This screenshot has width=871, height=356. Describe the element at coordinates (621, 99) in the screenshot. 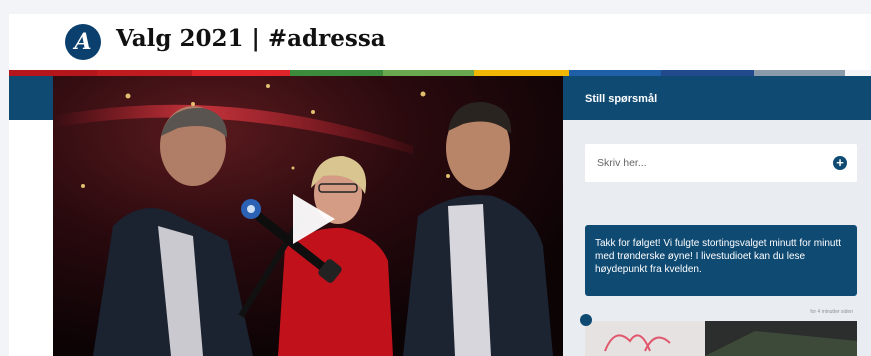

I see `sidebar-heading: Still spørsmål` at that location.